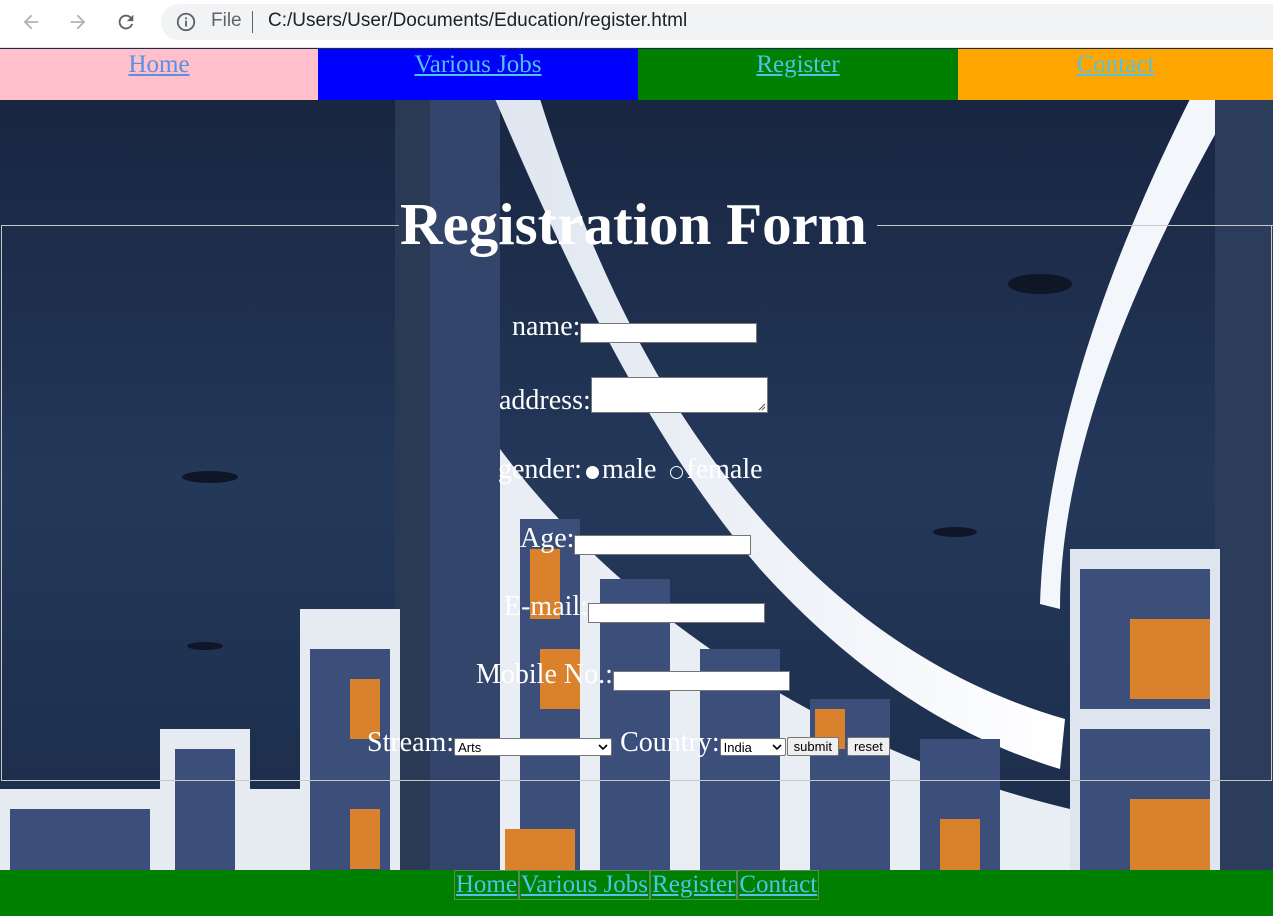 This screenshot has width=1273, height=916. What do you see at coordinates (669, 333) in the screenshot?
I see `name-input` at bounding box center [669, 333].